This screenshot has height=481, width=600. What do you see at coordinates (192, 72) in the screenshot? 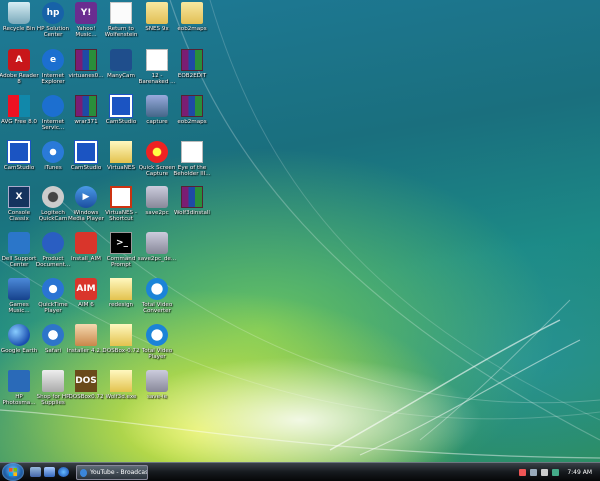
I see `desktop-icon: EOB2EDIT` at bounding box center [192, 72].